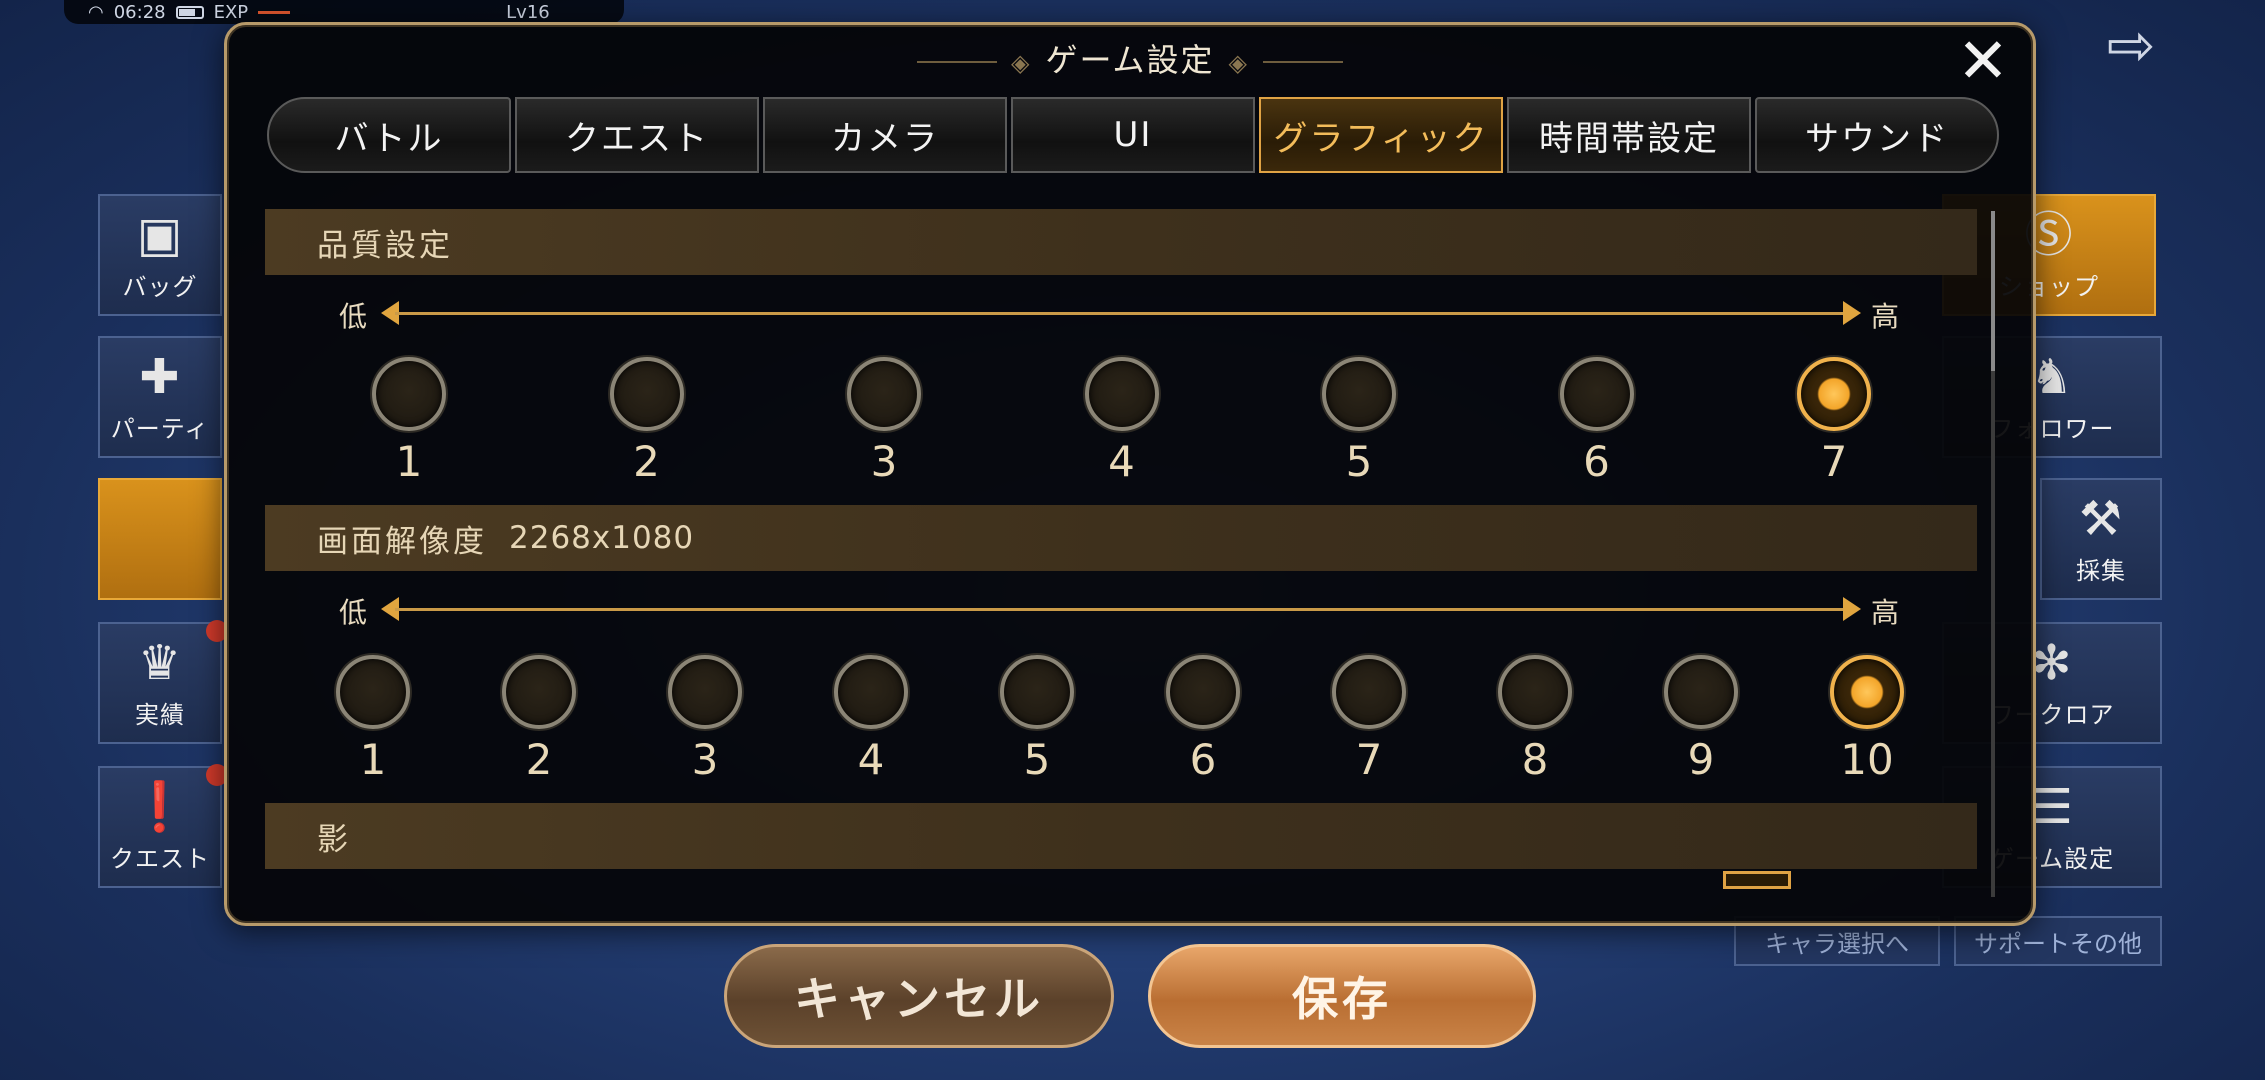 The height and width of the screenshot is (1080, 2265). I want to click on resolution-option-1: 1, so click(373, 720).